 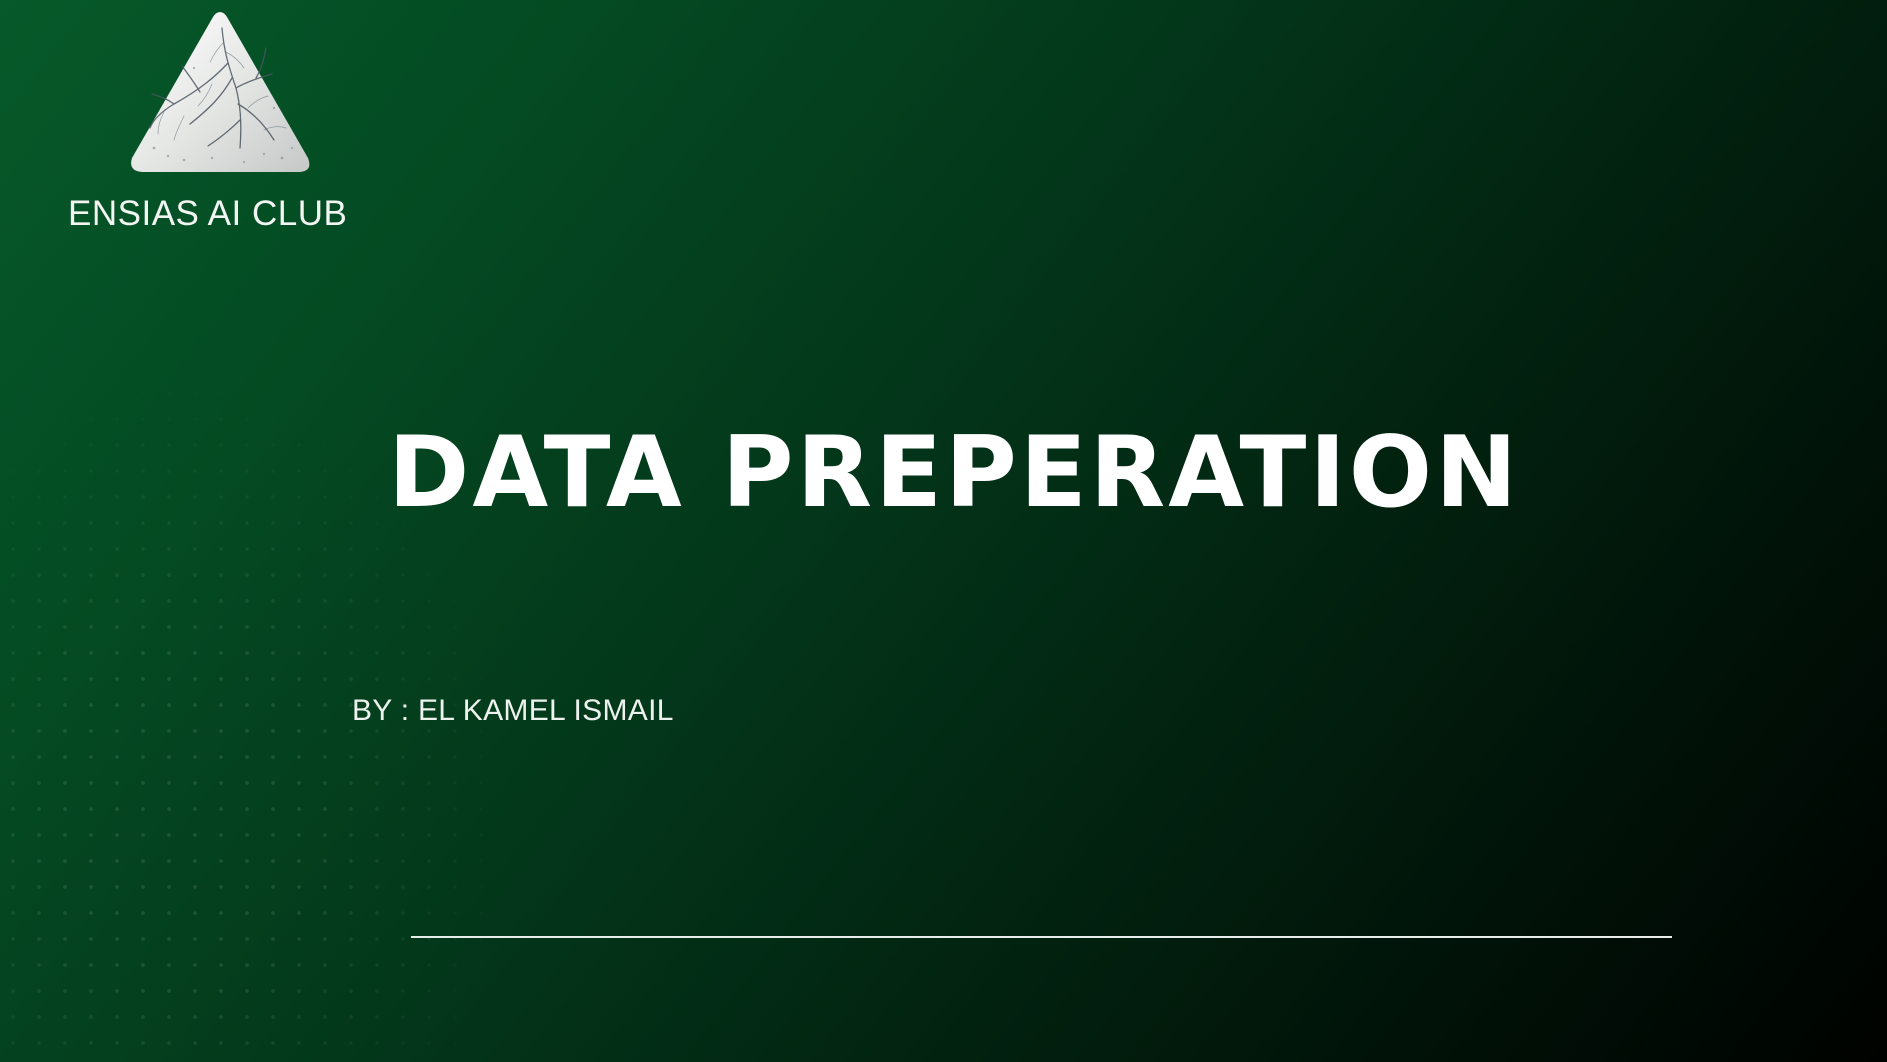 What do you see at coordinates (220, 92) in the screenshot?
I see `club-logo-icon` at bounding box center [220, 92].